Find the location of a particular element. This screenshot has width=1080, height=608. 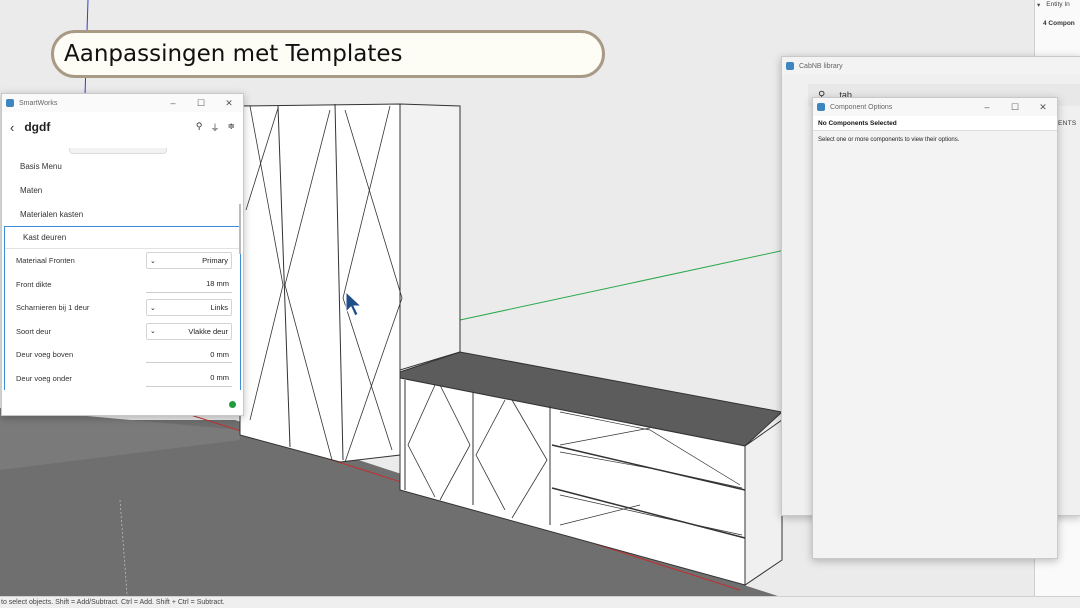

smartworks-header: ‹ dgdf ⚲ ⏚ ≑ is located at coordinates (122, 127).